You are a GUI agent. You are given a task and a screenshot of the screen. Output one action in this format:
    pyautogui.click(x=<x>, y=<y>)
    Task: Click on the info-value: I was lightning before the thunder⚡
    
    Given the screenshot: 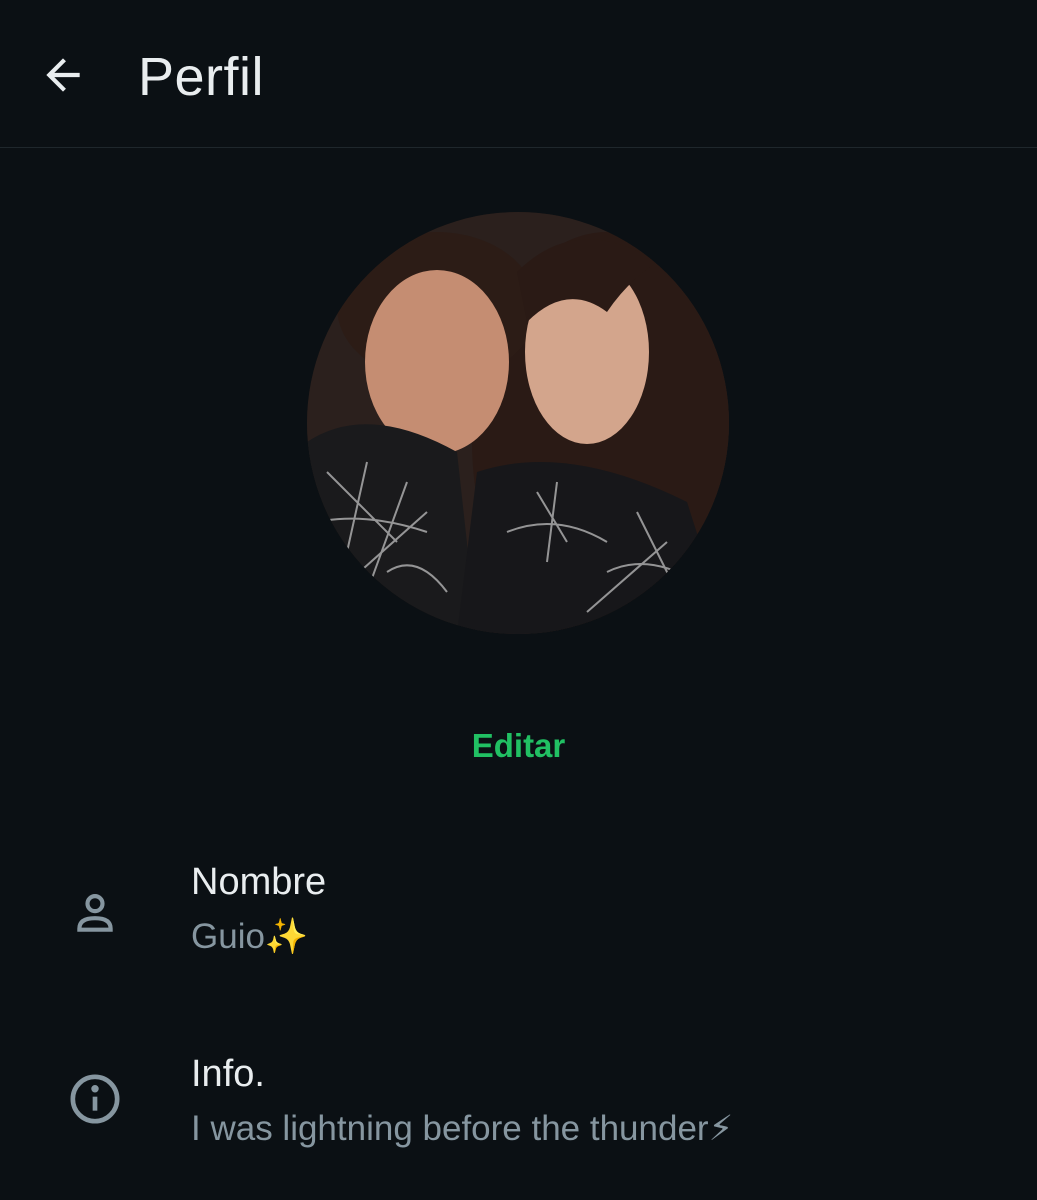 What is the action you would take?
    pyautogui.click(x=462, y=1128)
    